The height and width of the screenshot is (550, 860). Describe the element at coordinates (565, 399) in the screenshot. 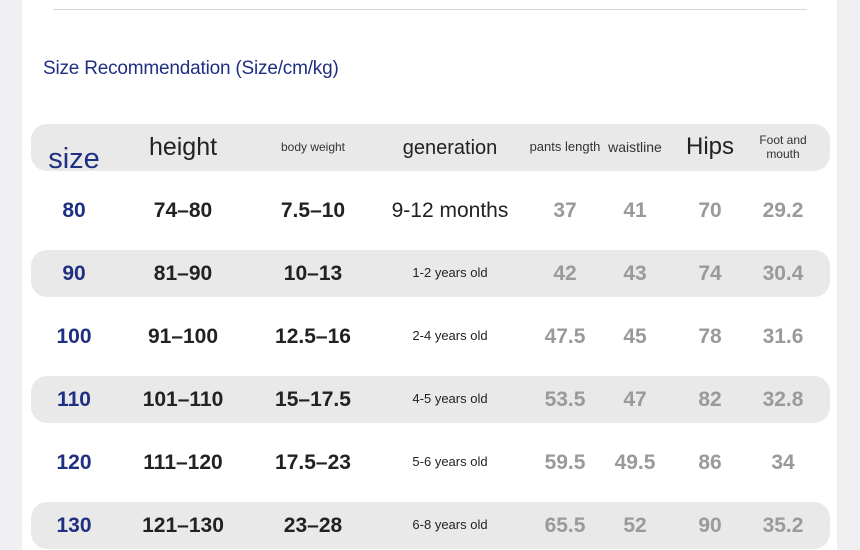

I see `pants-length-cell: 53.5` at that location.